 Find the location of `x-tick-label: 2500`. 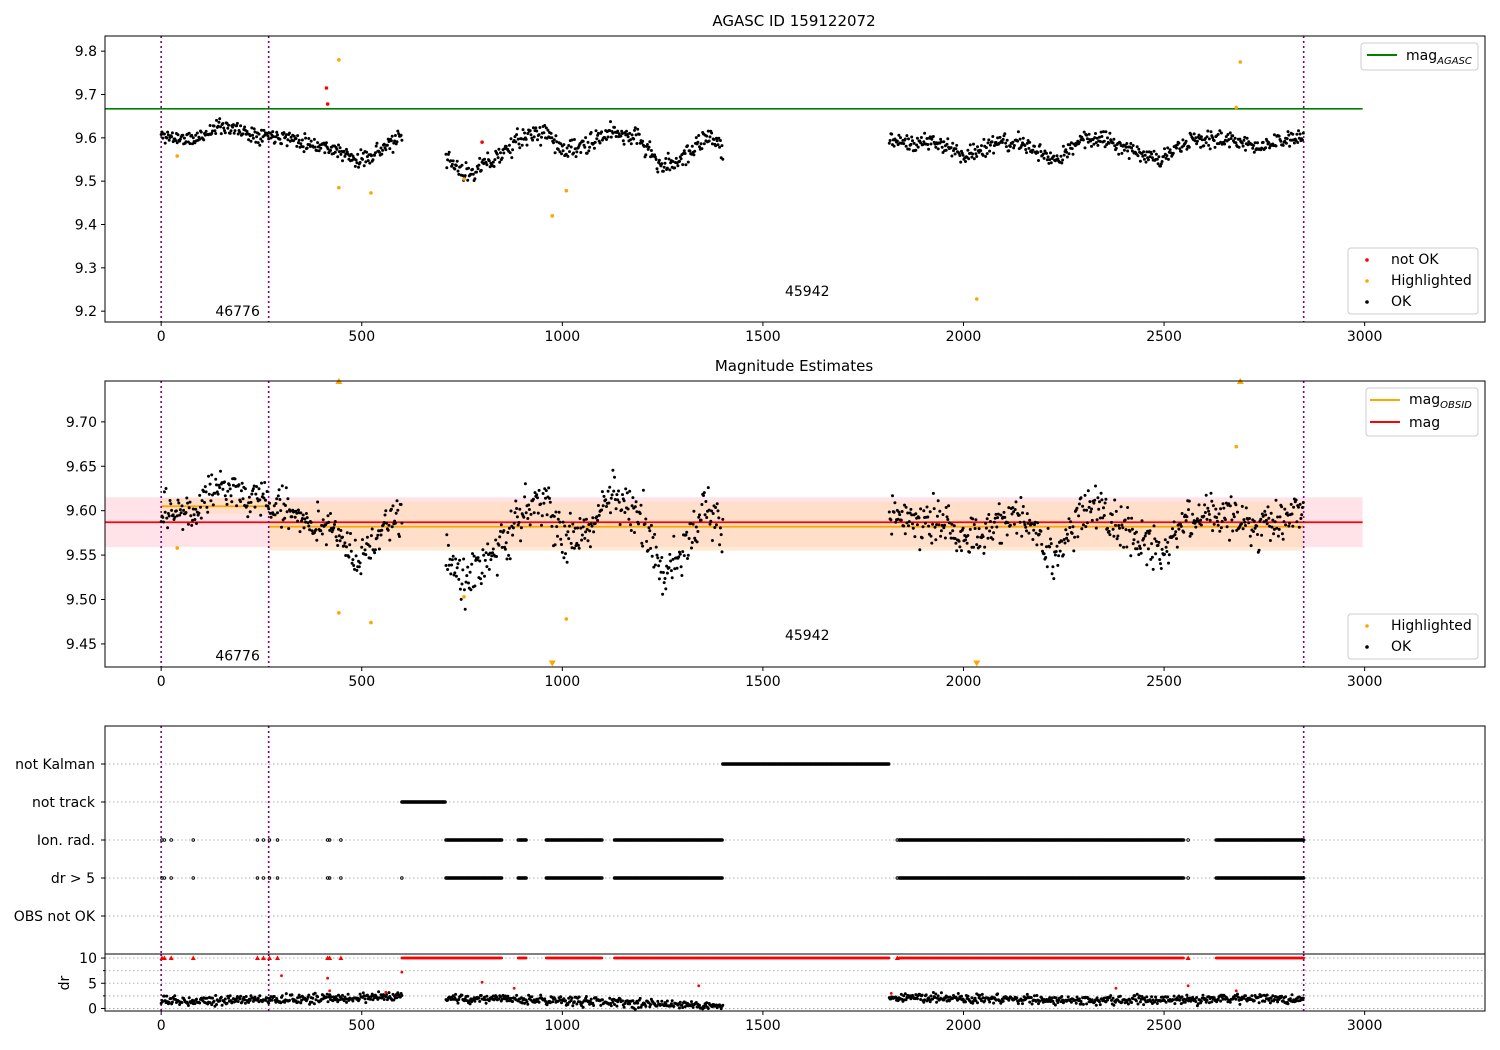

x-tick-label: 2500 is located at coordinates (1164, 337).